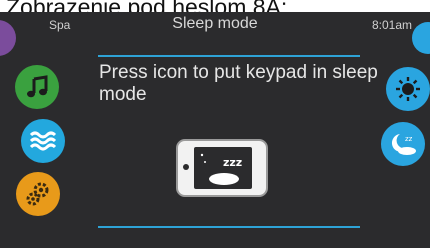 The width and height of the screenshot is (430, 248). I want to click on instruction-text: Press icon to put keypad in sleep mode, so click(238, 83).